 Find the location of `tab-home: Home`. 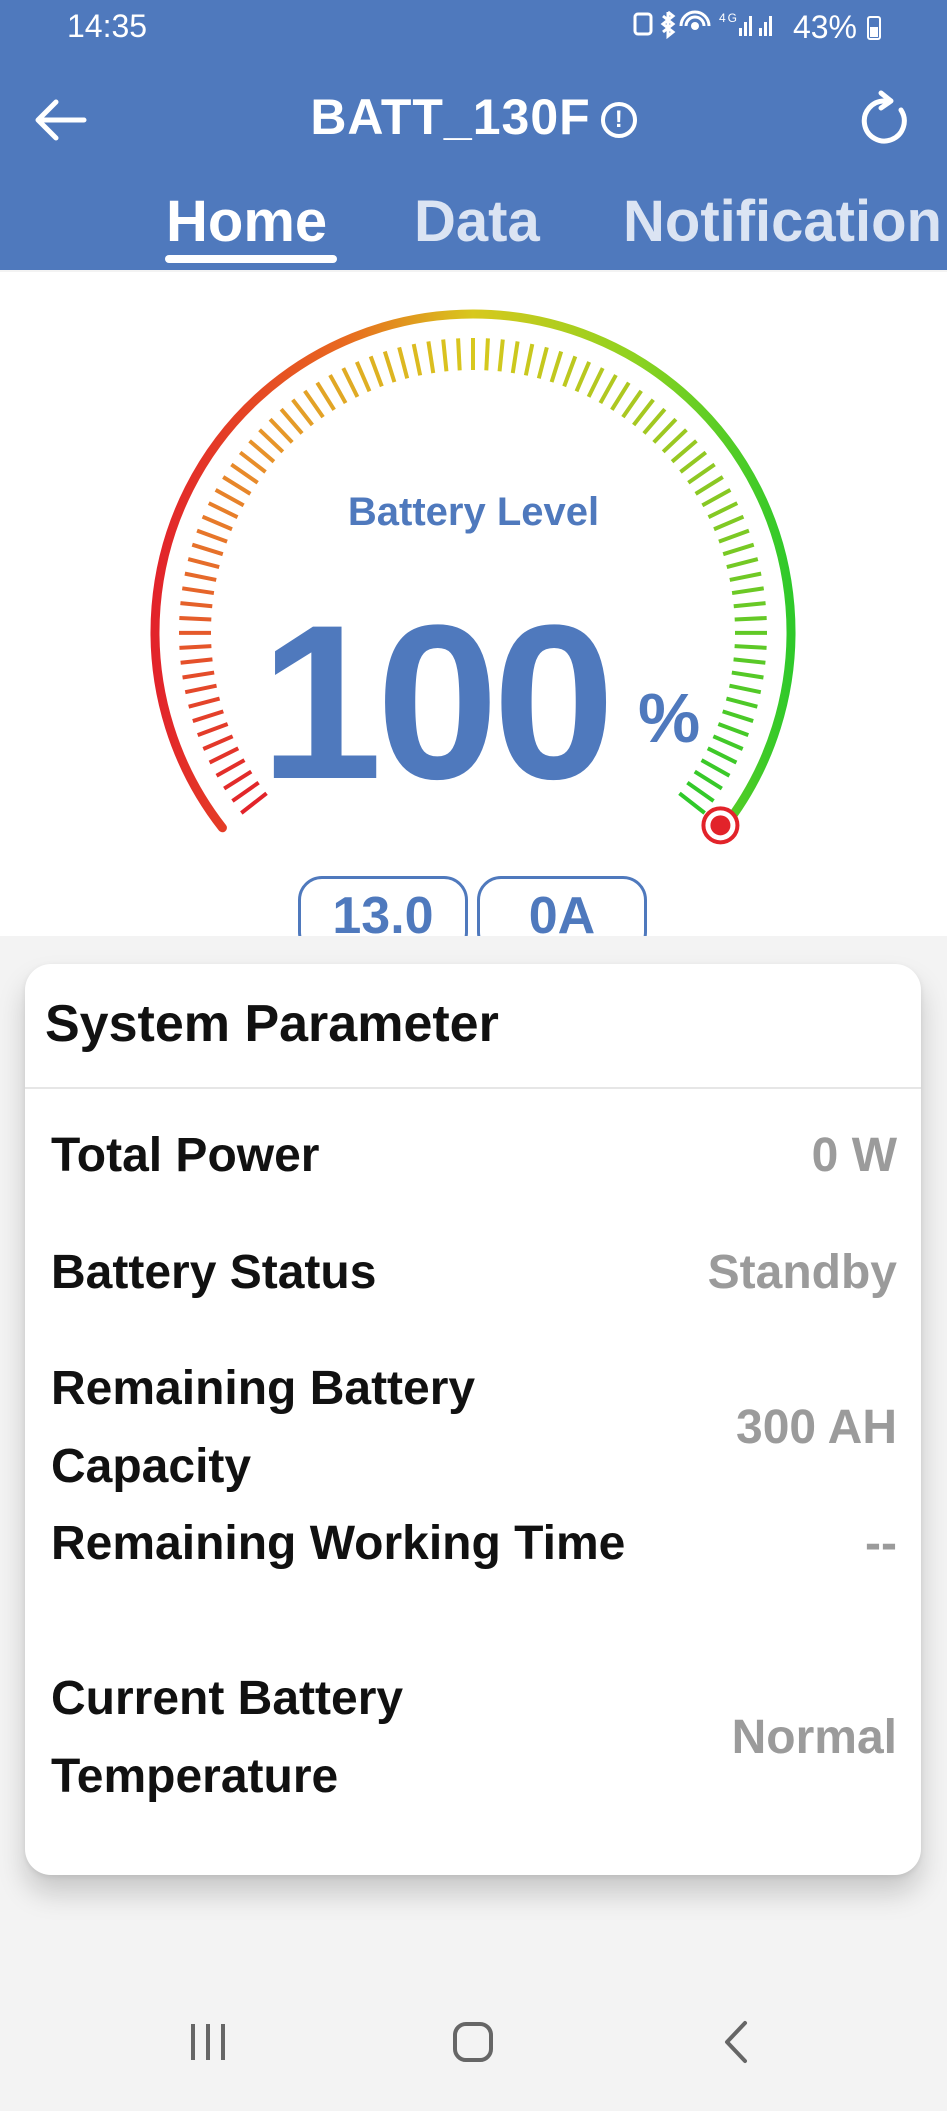

tab-home: Home is located at coordinates (246, 221).